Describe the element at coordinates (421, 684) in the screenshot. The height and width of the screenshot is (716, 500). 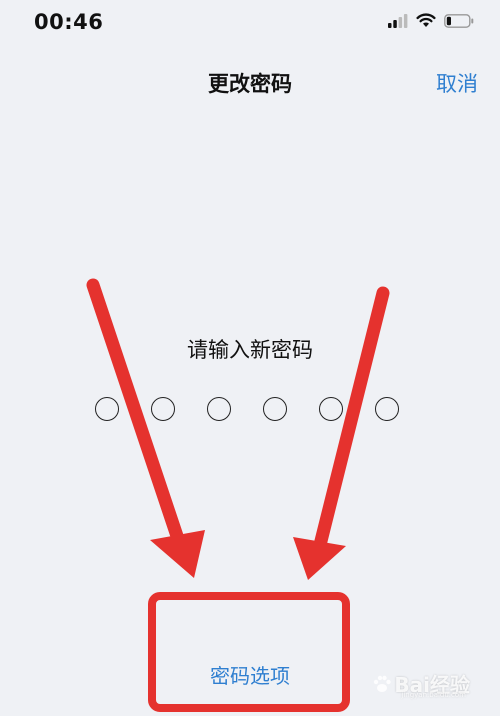
I see `baidu-watermark: Bai经验 jingyan.baidu.com` at that location.